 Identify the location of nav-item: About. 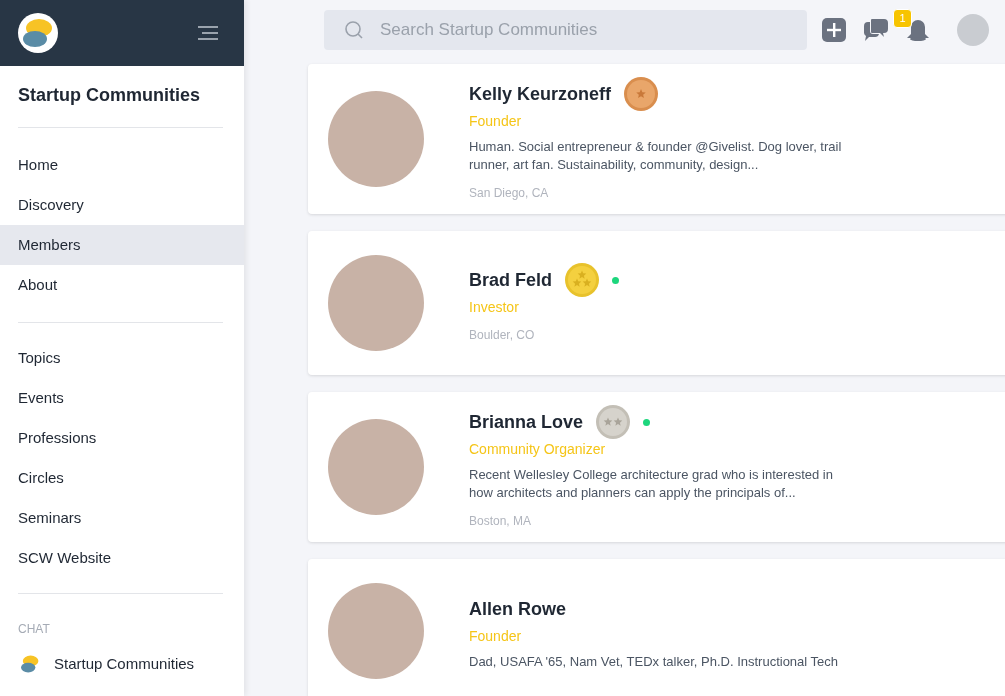
(122, 285).